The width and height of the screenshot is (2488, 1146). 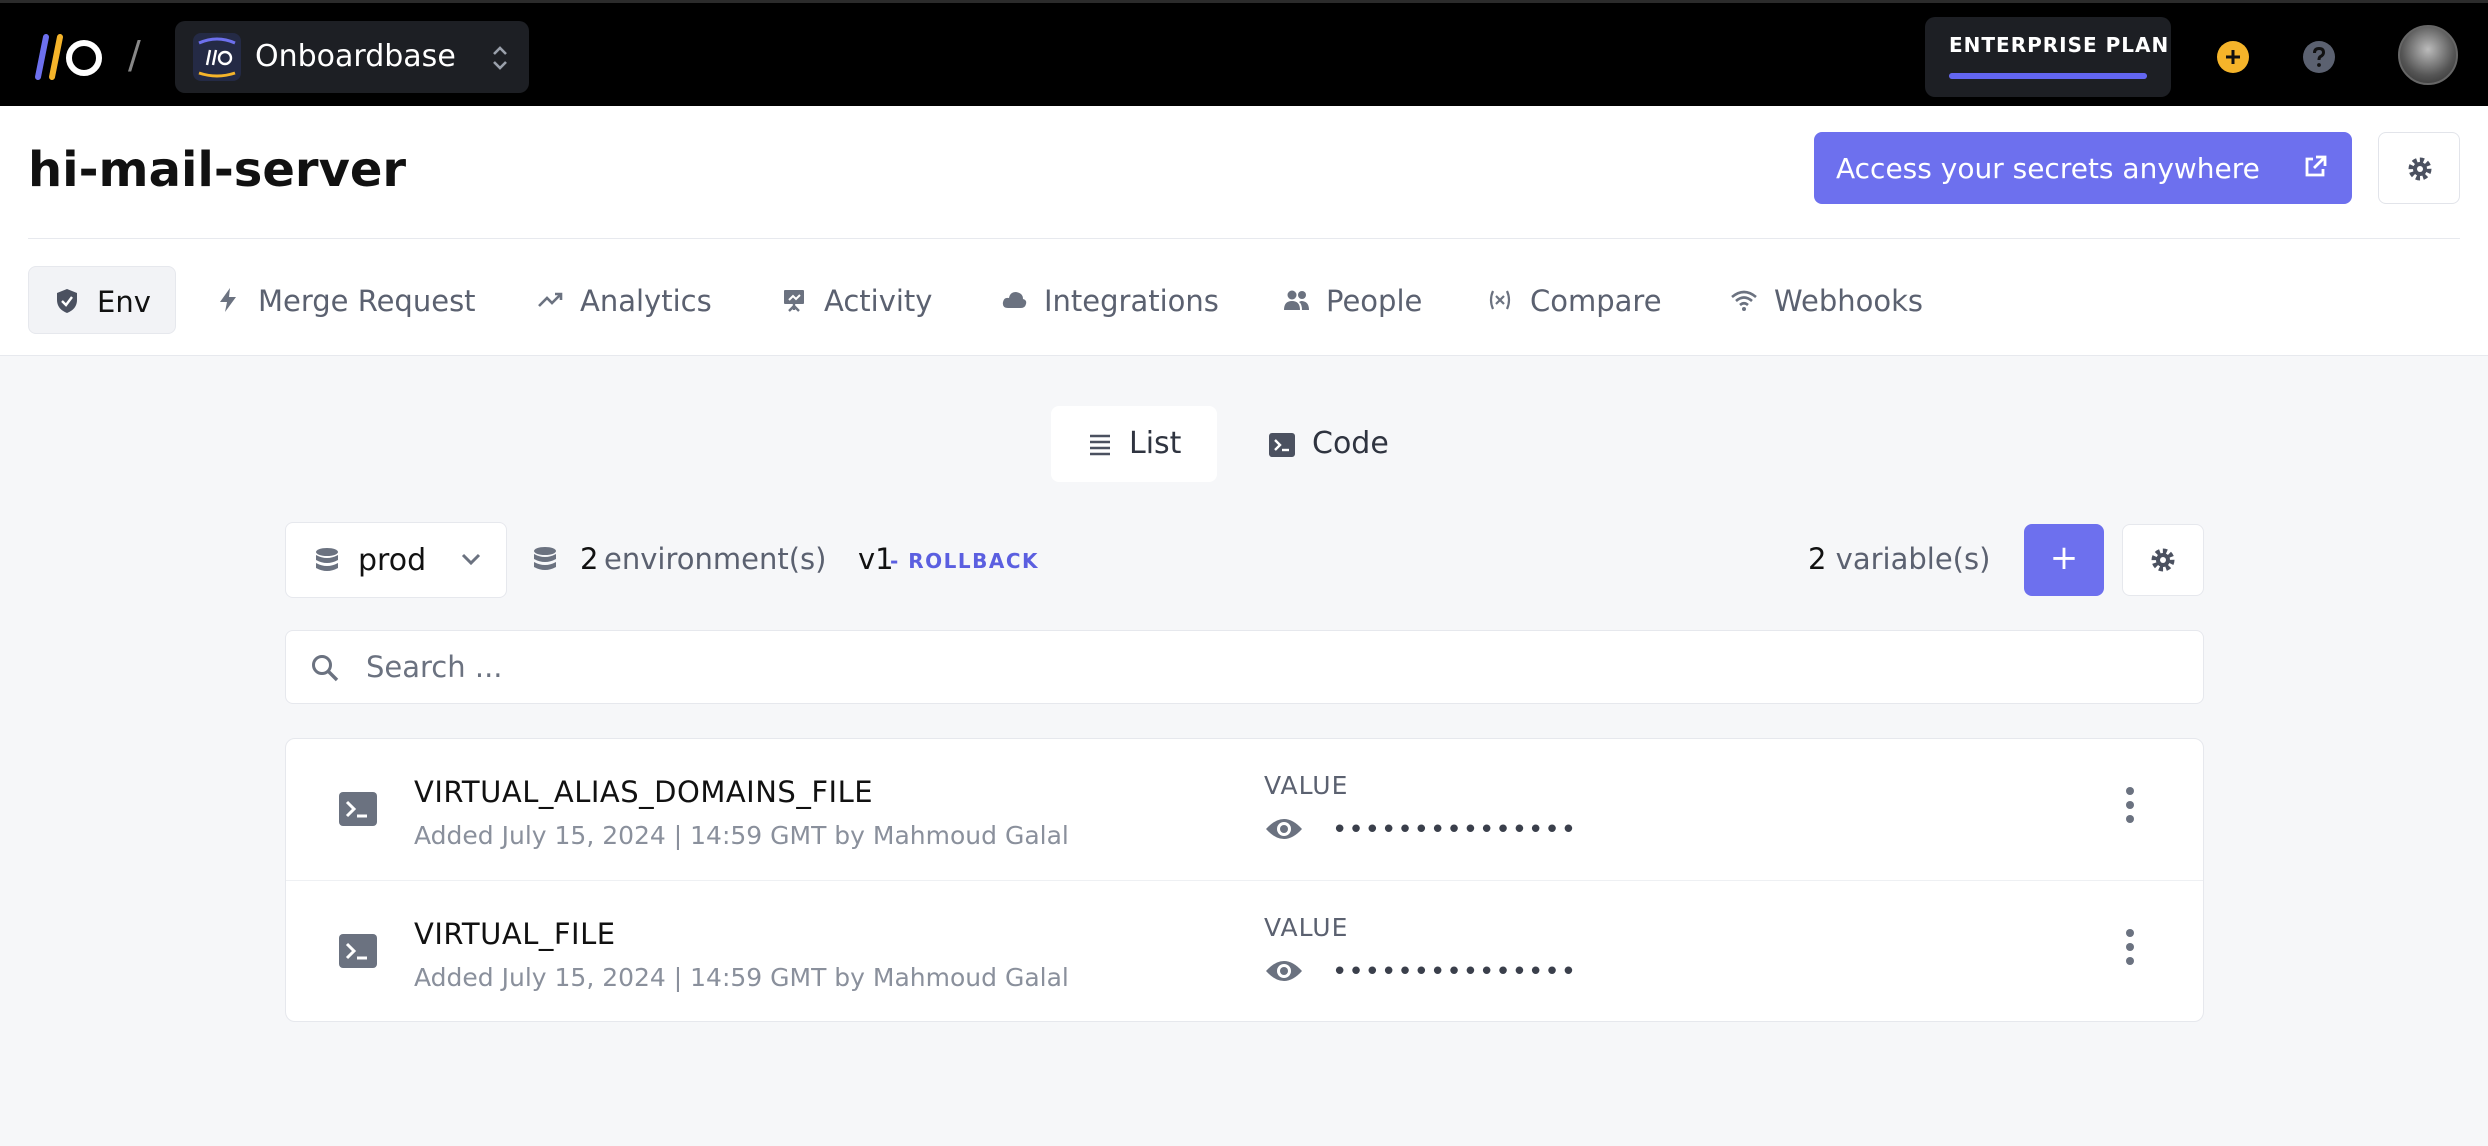 I want to click on tab-integrations: Integrations, so click(x=1111, y=300).